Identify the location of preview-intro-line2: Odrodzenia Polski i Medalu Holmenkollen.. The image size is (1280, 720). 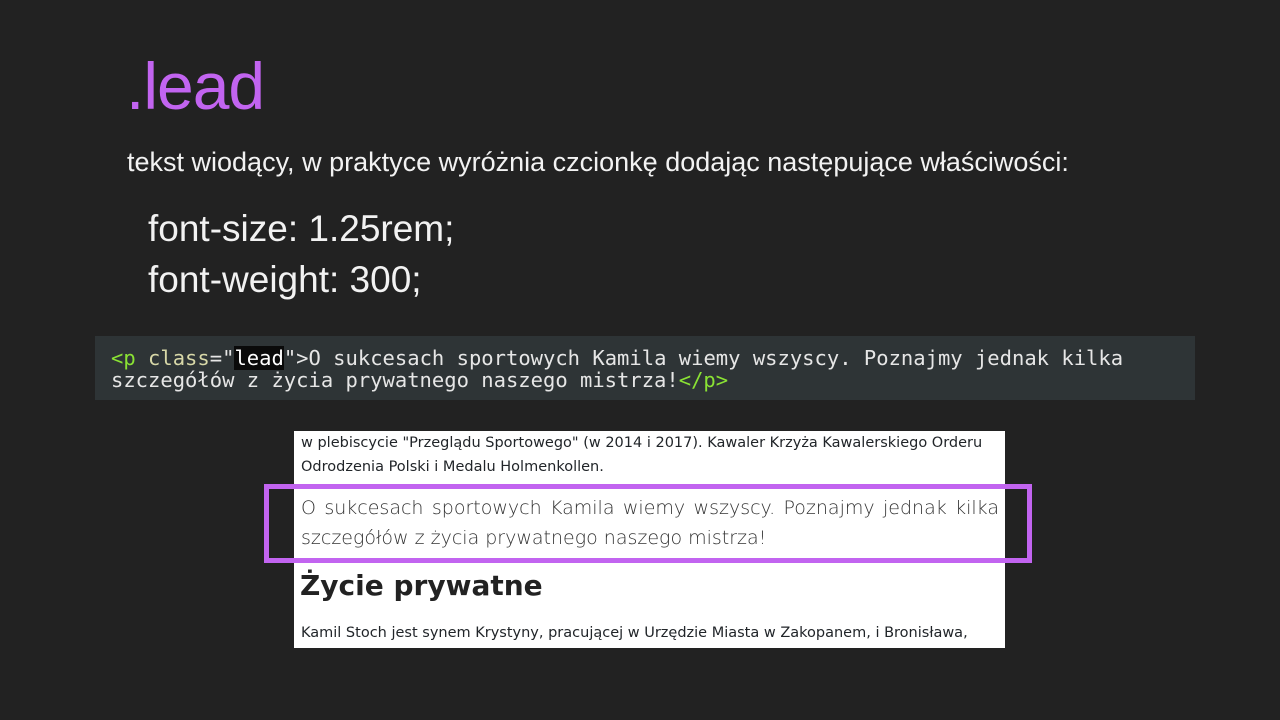
(452, 467).